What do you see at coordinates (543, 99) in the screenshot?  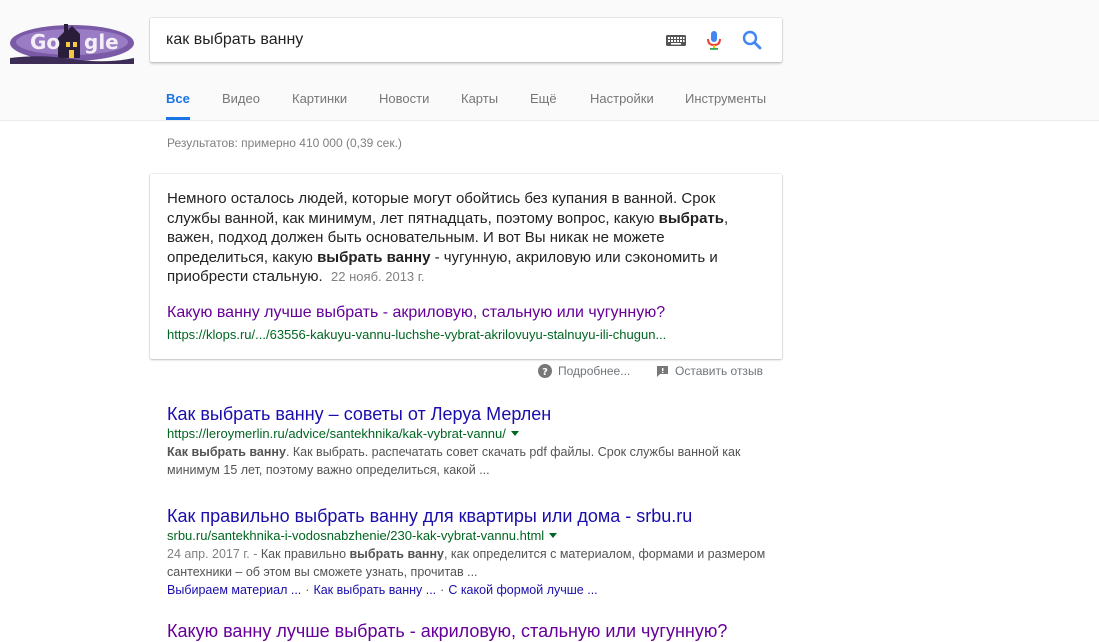 I see `tab-more: Ещё` at bounding box center [543, 99].